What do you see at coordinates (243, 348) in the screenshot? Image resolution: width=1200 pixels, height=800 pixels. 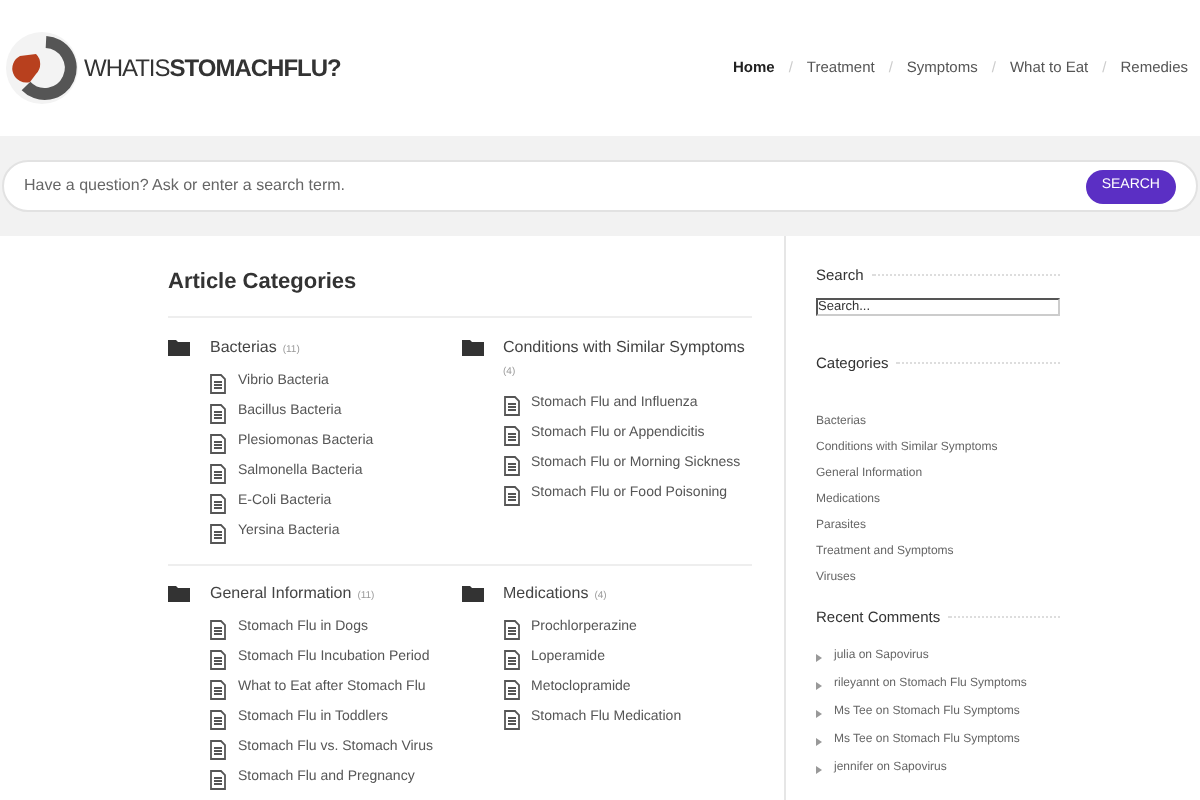 I see `category-link: Bacterias` at bounding box center [243, 348].